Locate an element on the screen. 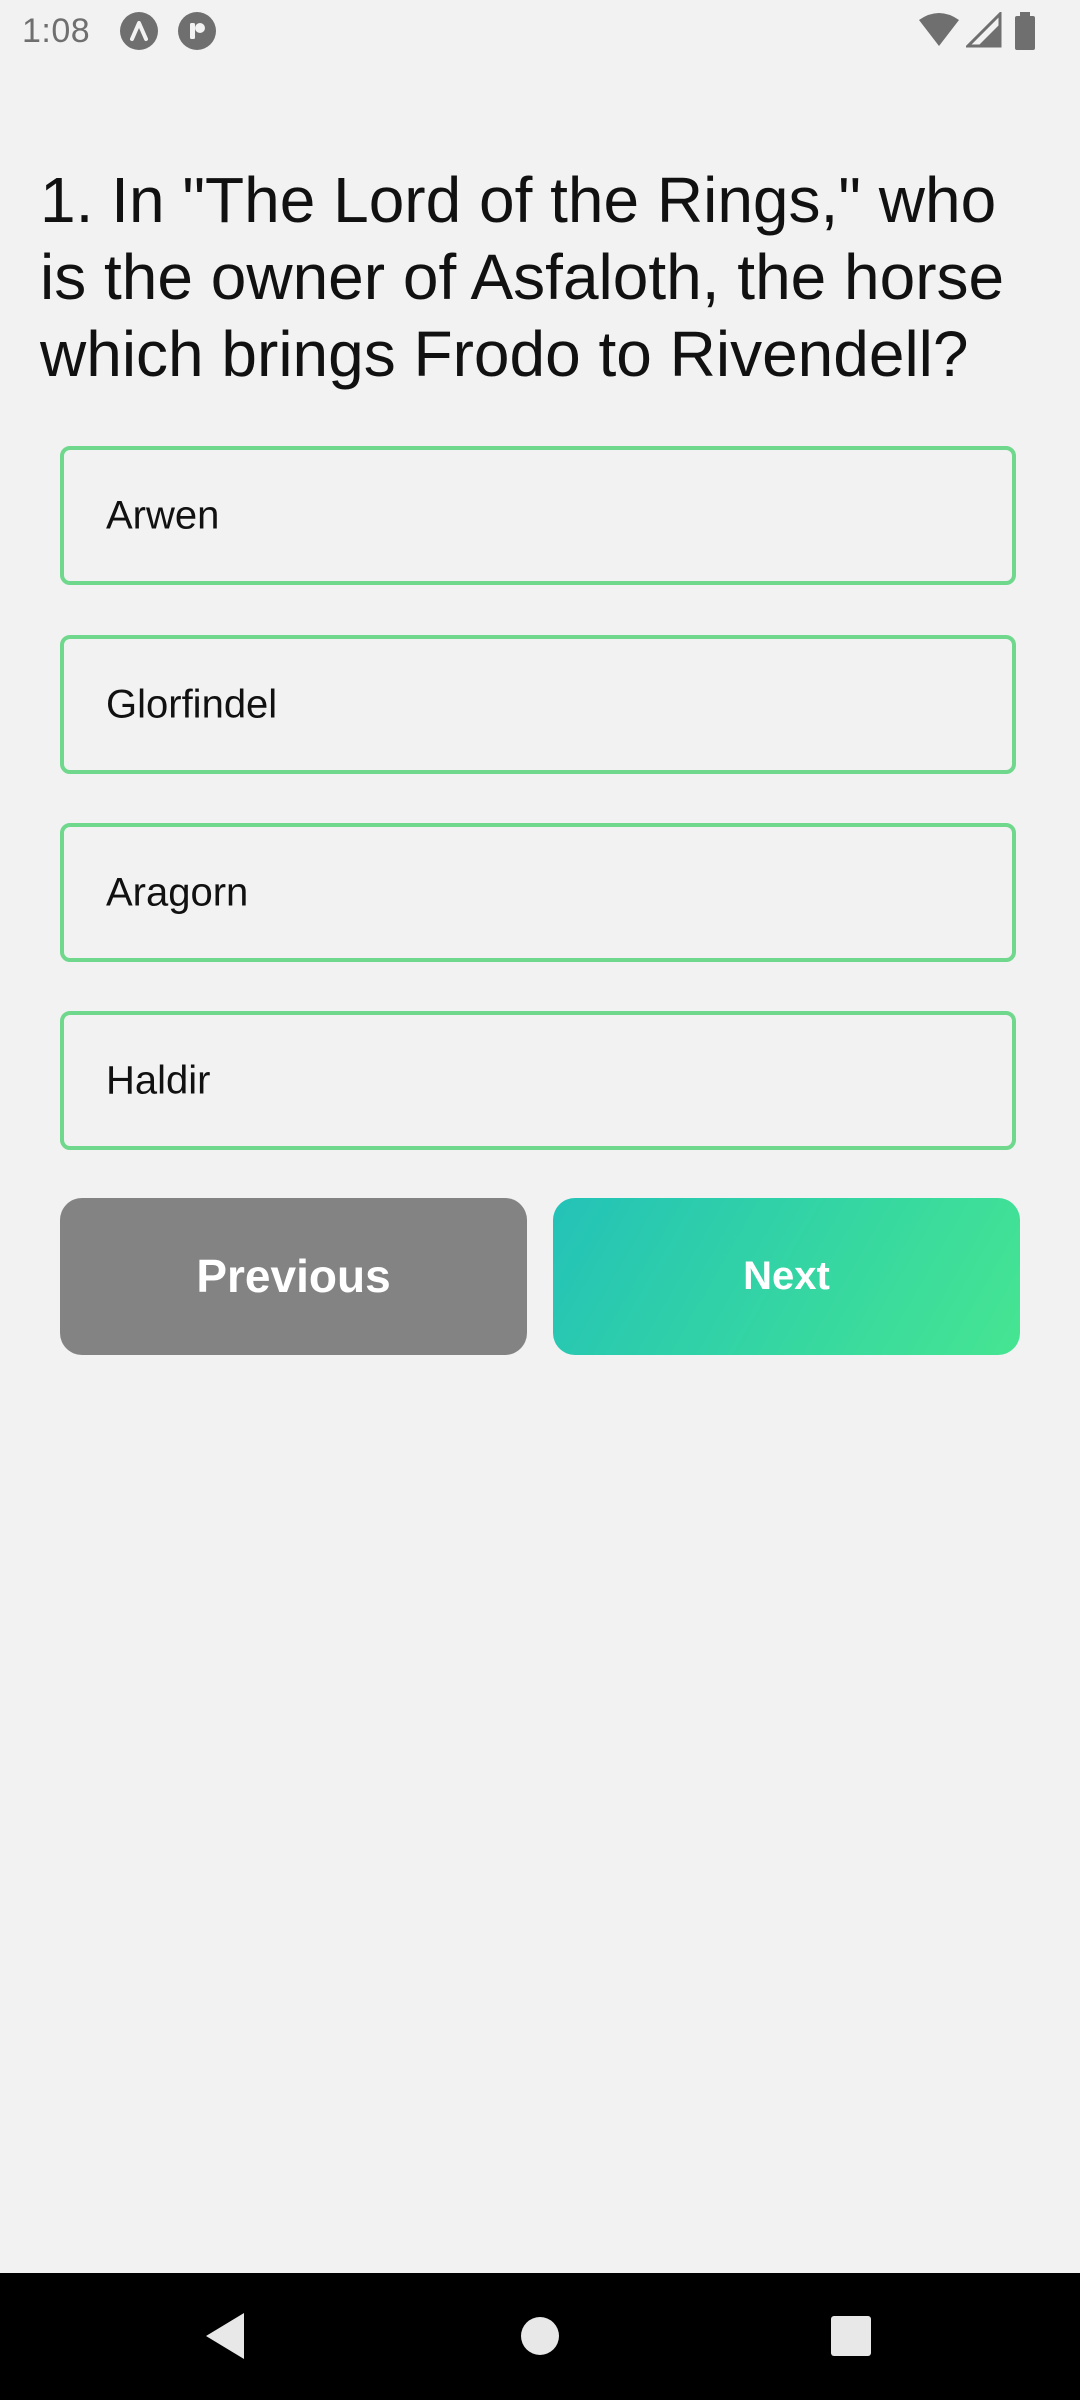 This screenshot has height=2400, width=1080. answer-option: Haldir is located at coordinates (538, 1080).